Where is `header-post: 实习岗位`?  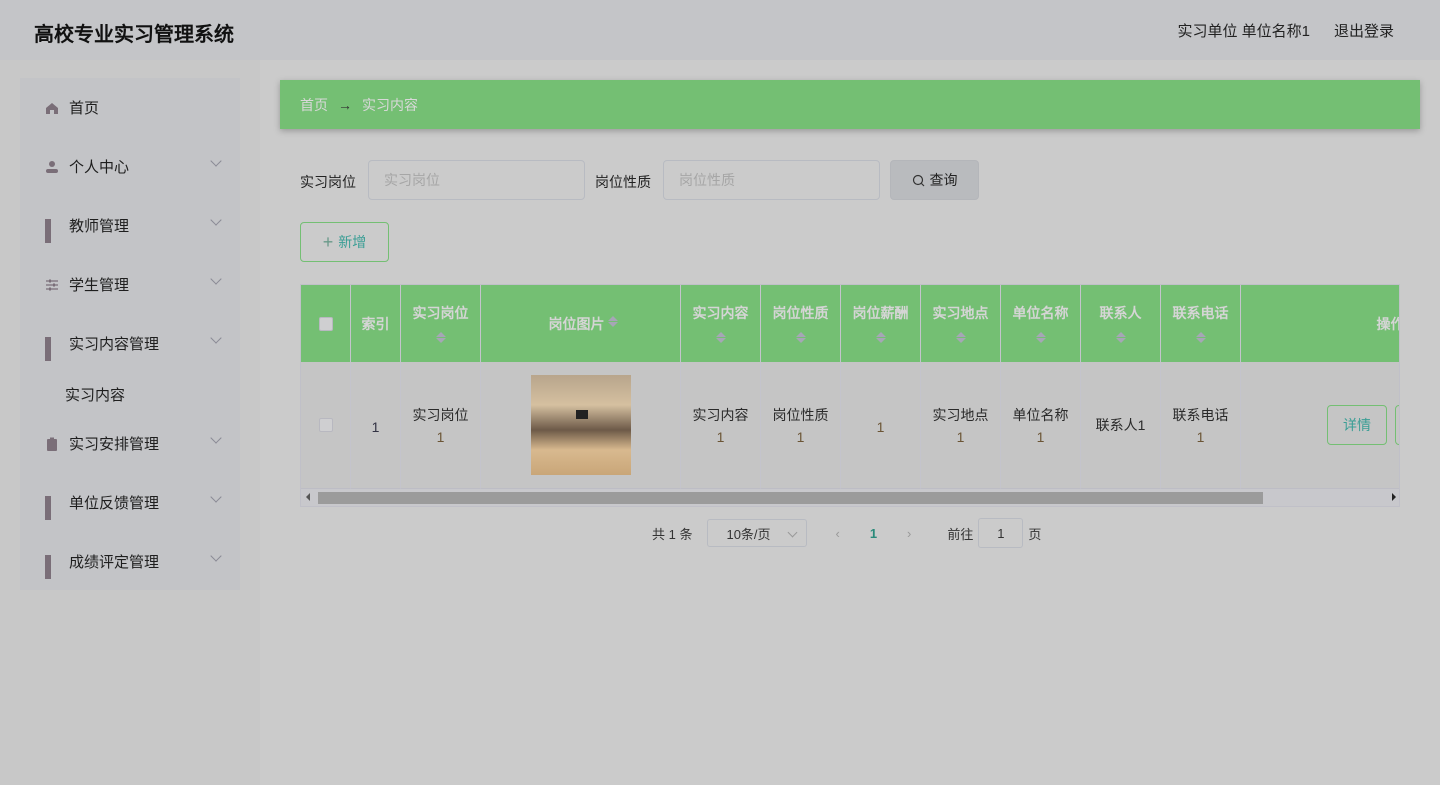
header-post: 实习岗位 is located at coordinates (441, 323).